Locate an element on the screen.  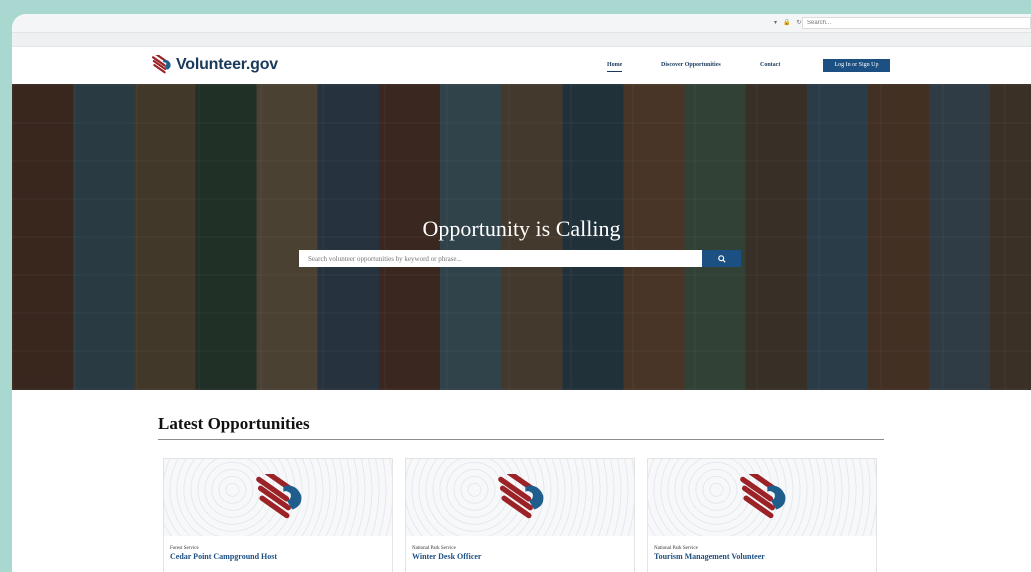
logo-text: Volunteer.gov is located at coordinates (227, 64).